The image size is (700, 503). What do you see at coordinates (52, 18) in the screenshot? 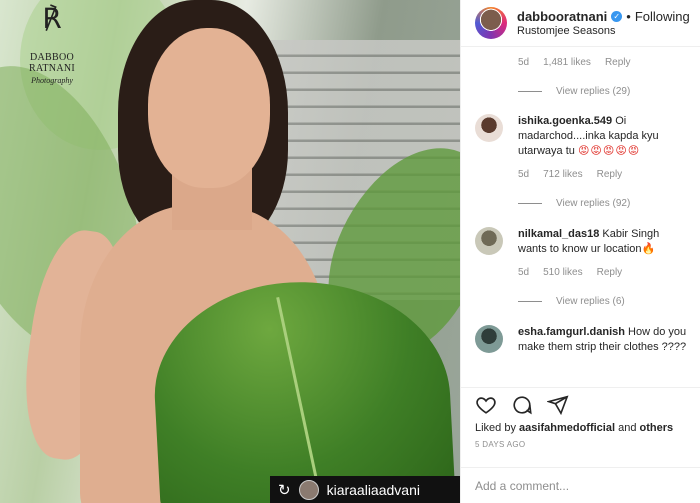
I see `watermark-monogram: ℟` at bounding box center [52, 18].